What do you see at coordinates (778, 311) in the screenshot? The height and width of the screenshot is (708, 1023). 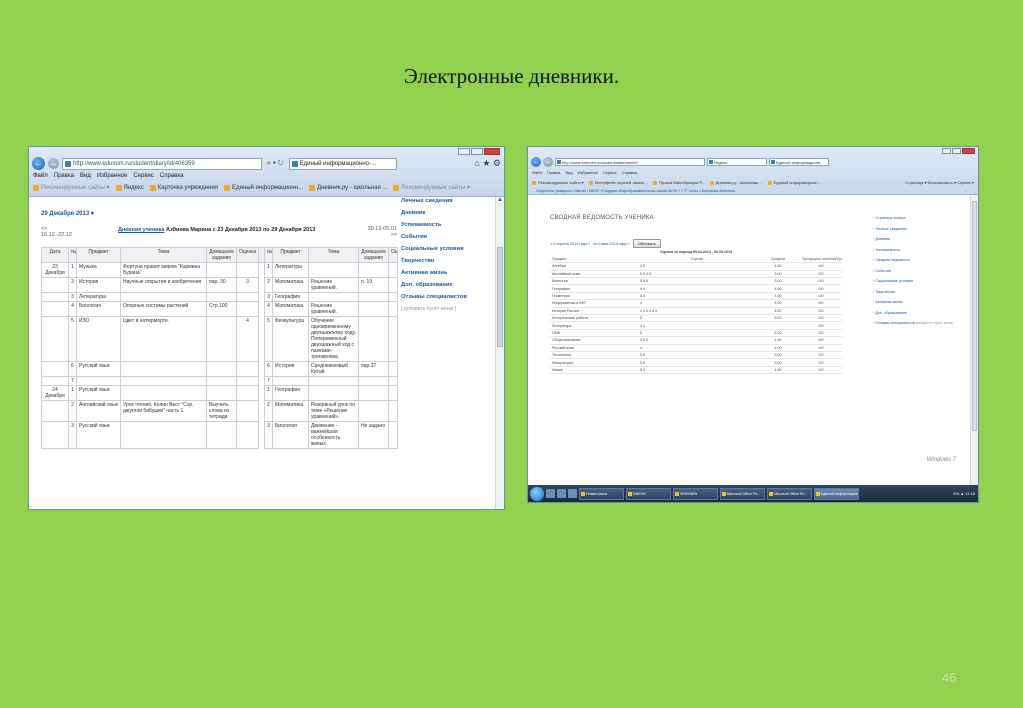 I see `average-cell: 4.67` at bounding box center [778, 311].